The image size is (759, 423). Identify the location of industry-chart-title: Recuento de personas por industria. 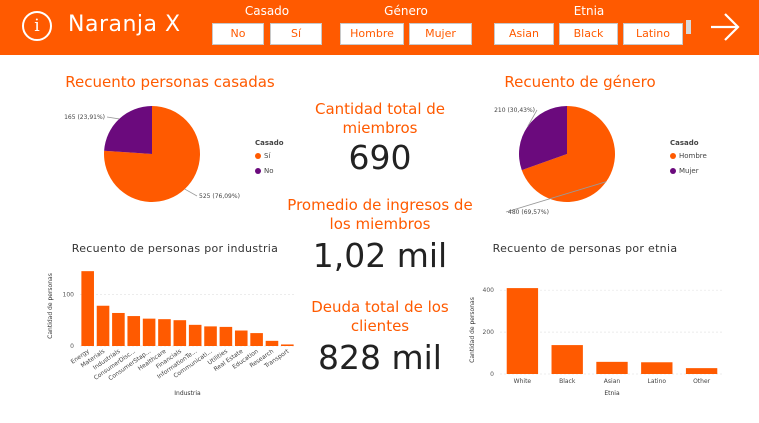
(175, 248).